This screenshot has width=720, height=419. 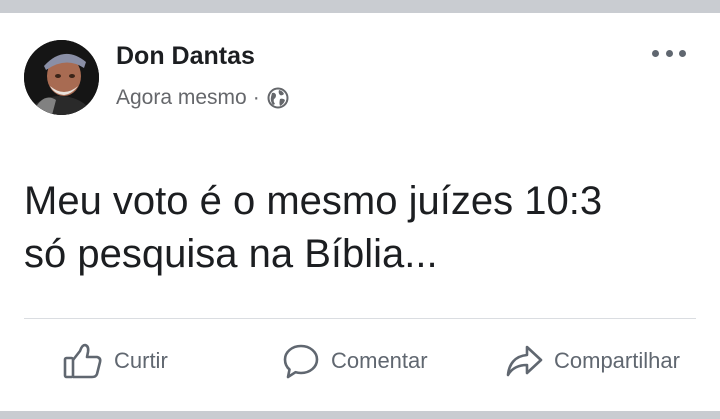 I want to click on avatar, so click(x=61, y=77).